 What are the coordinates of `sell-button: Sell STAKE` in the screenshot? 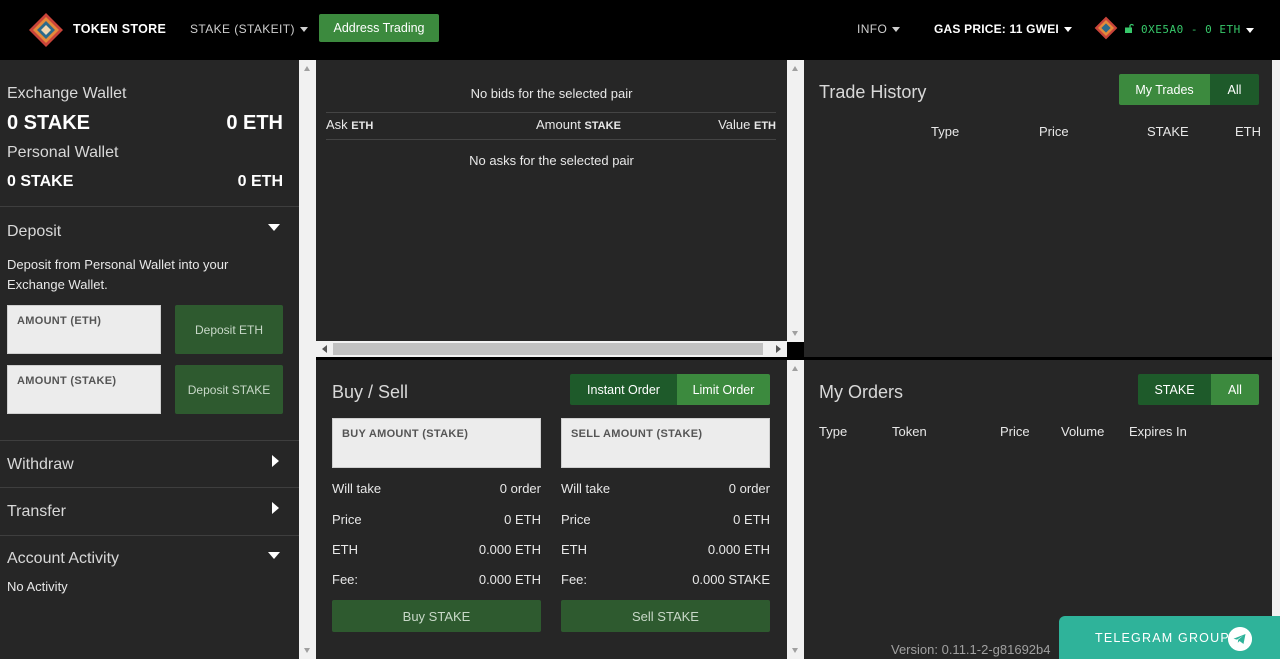 It's located at (665, 616).